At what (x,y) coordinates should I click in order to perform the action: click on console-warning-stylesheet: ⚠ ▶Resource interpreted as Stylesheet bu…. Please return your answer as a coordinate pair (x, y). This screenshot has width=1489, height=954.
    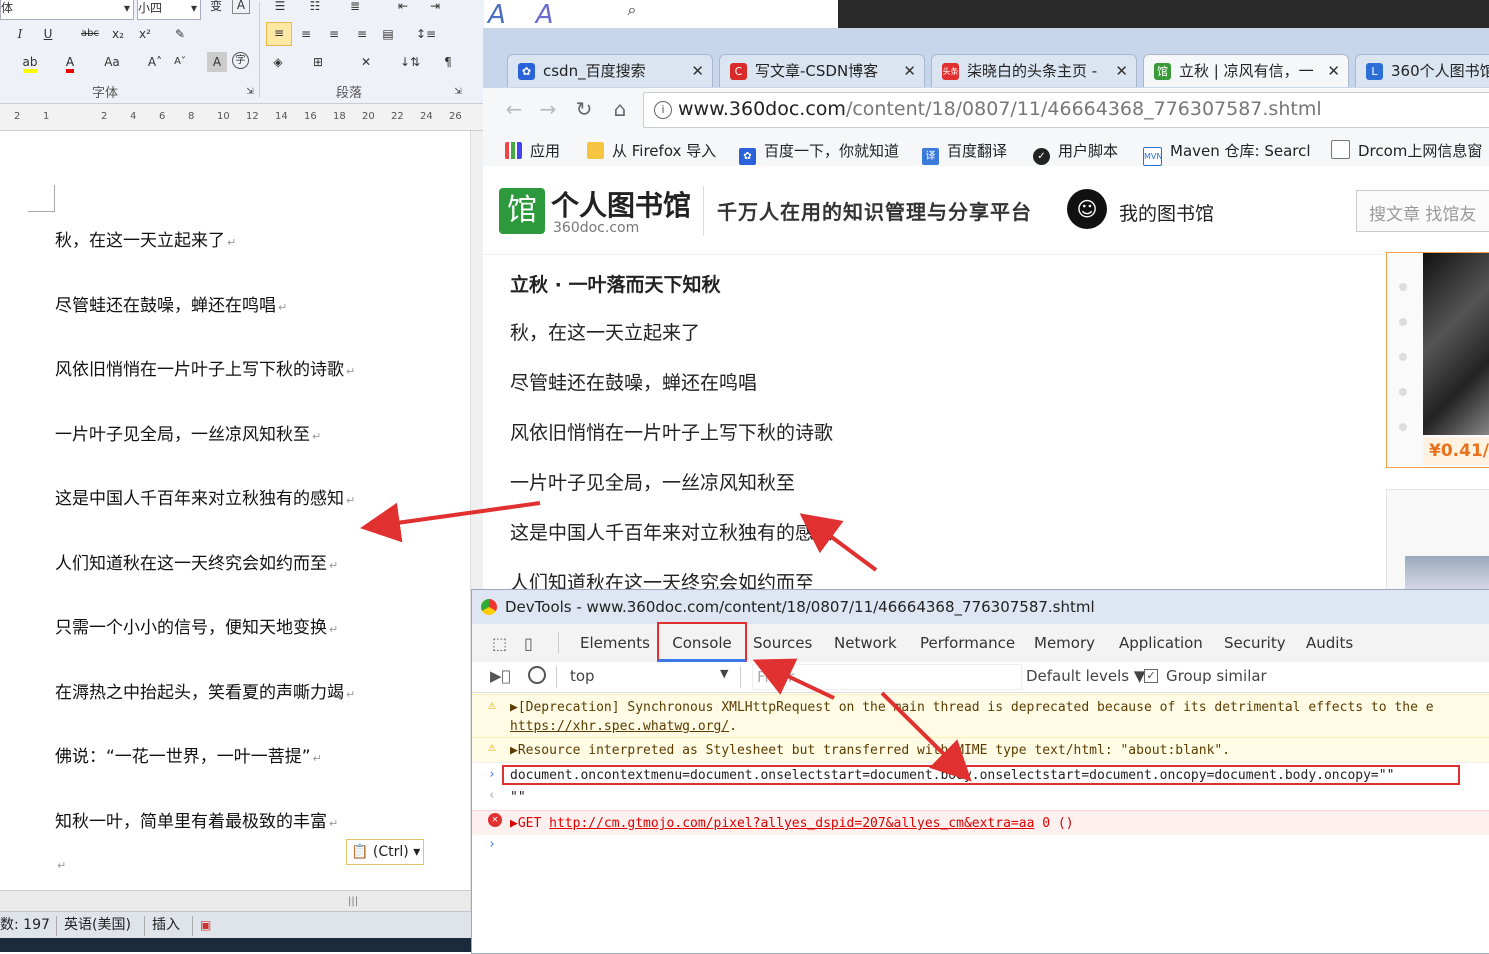
    Looking at the image, I should click on (980, 749).